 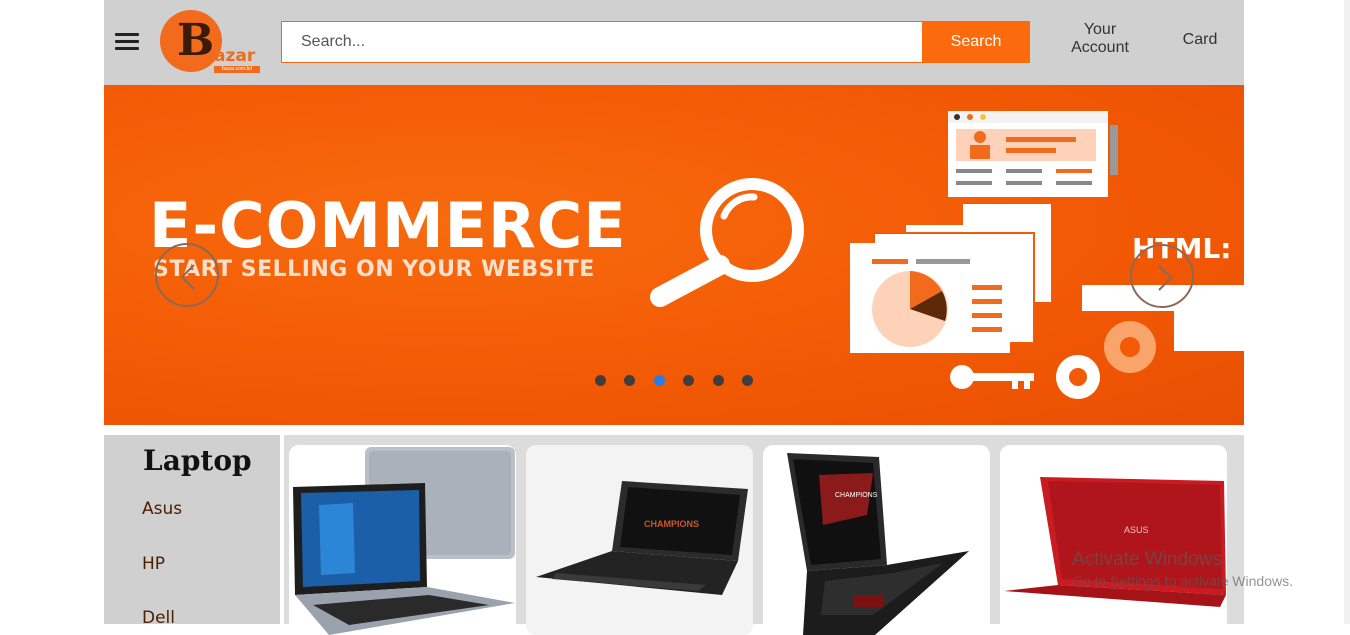 I want to click on sidebar-title: Laptop, so click(x=197, y=460).